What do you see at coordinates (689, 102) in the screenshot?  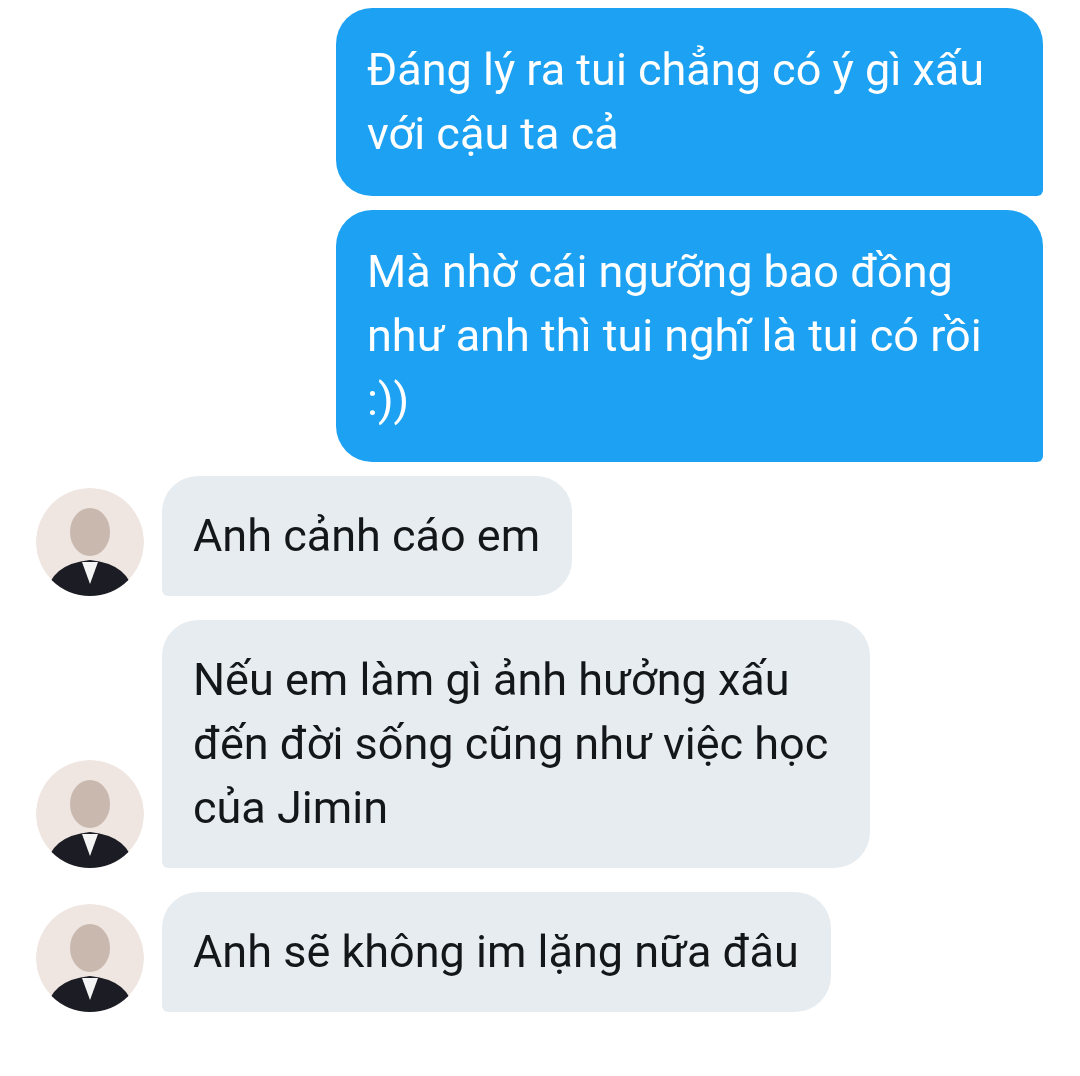 I see `sent-message: Đáng lý ra tui chẳng có ý gì xấu với cậu ta cả` at bounding box center [689, 102].